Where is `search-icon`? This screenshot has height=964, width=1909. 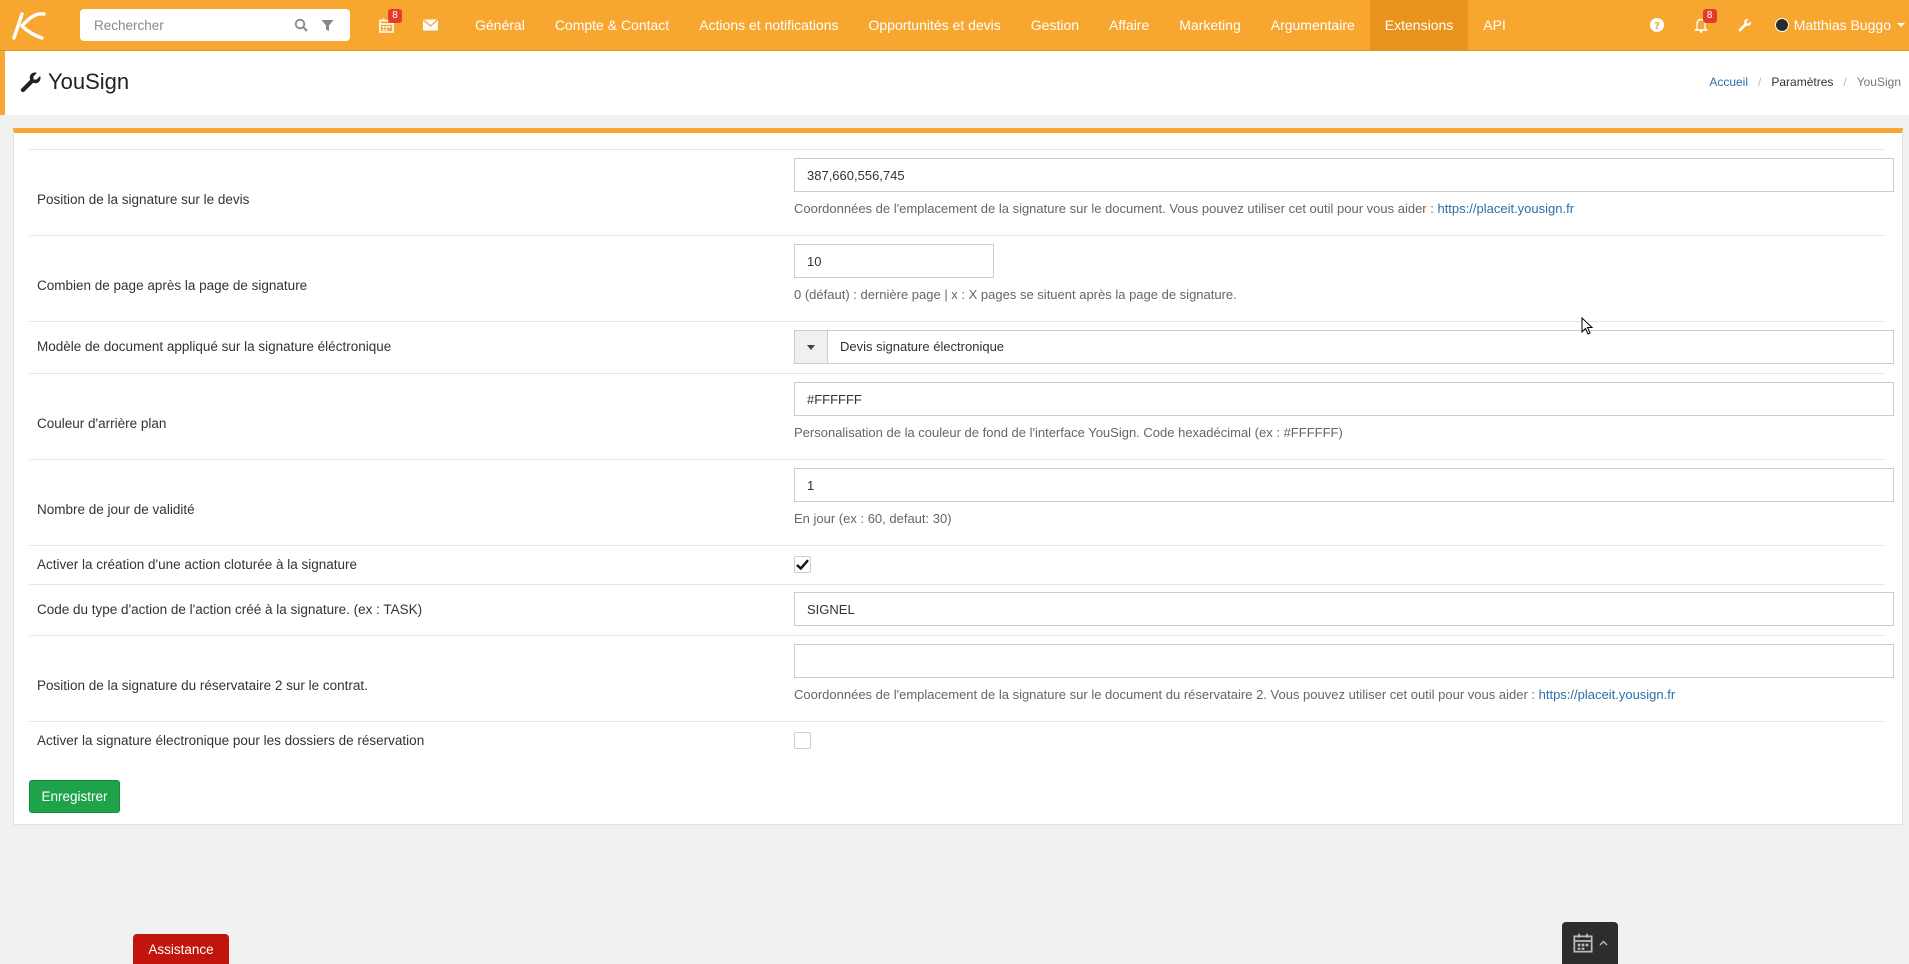 search-icon is located at coordinates (301, 25).